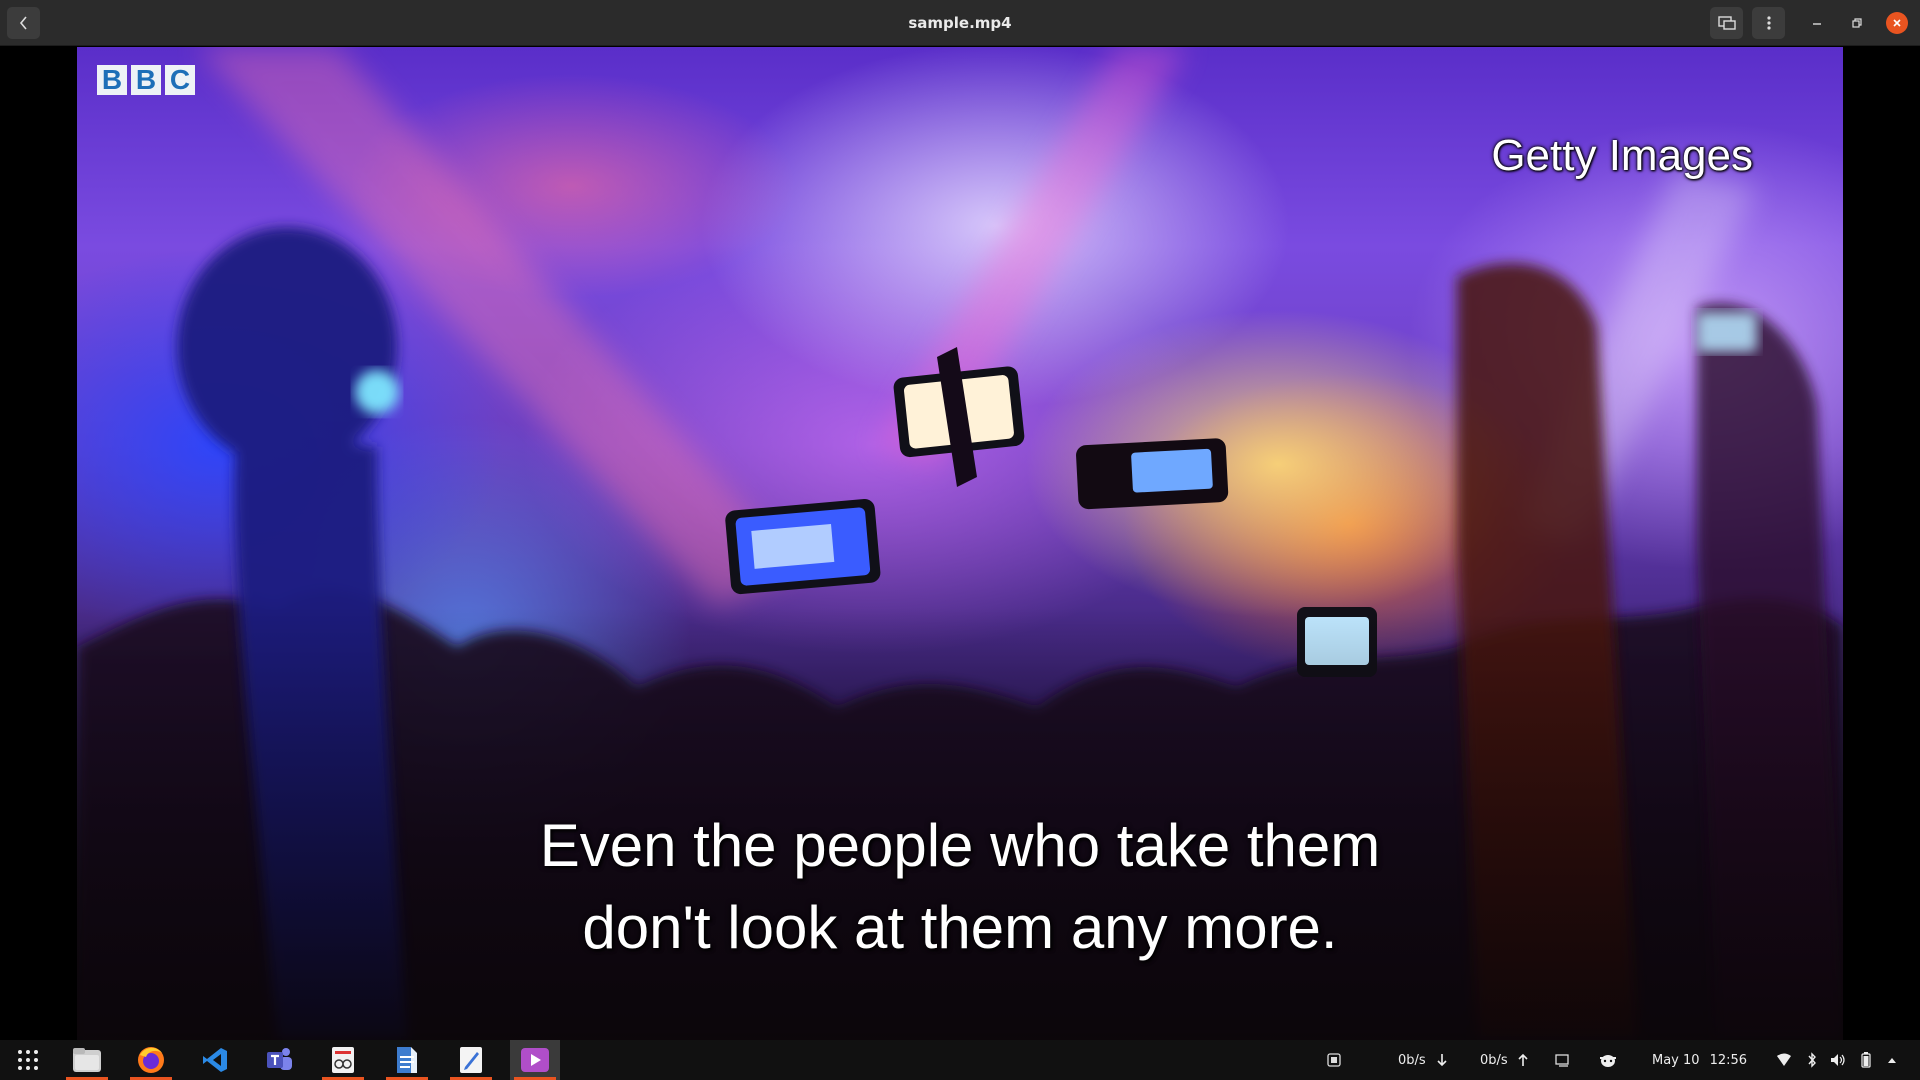 The width and height of the screenshot is (1920, 1080). I want to click on display-icon, so click(1562, 1060).